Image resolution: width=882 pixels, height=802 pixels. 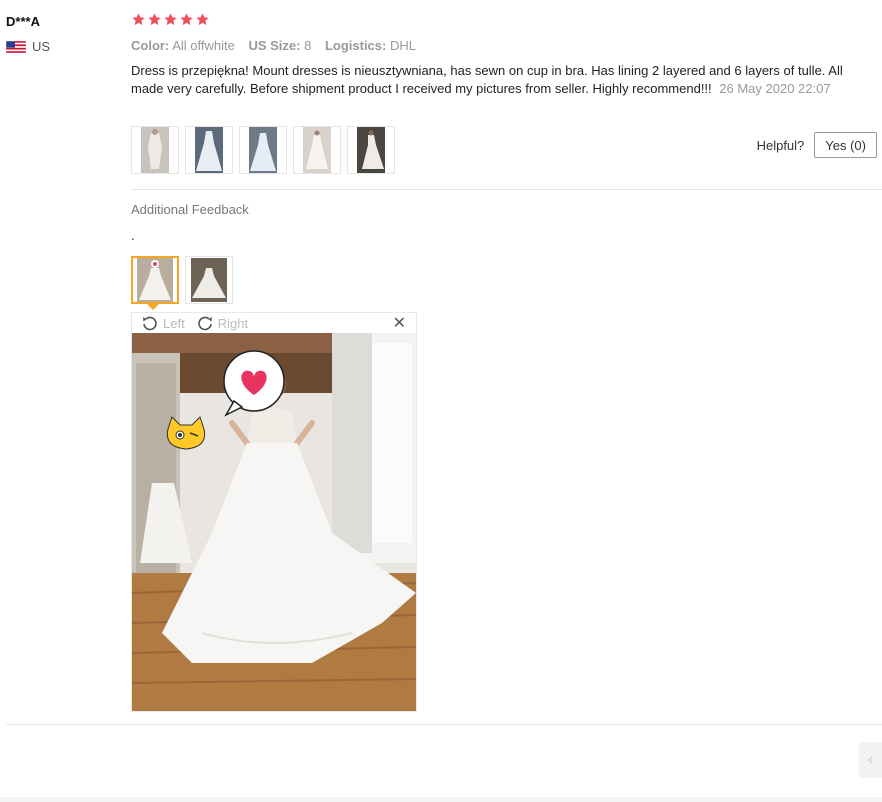 What do you see at coordinates (204, 323) in the screenshot?
I see `rotate-right-icon` at bounding box center [204, 323].